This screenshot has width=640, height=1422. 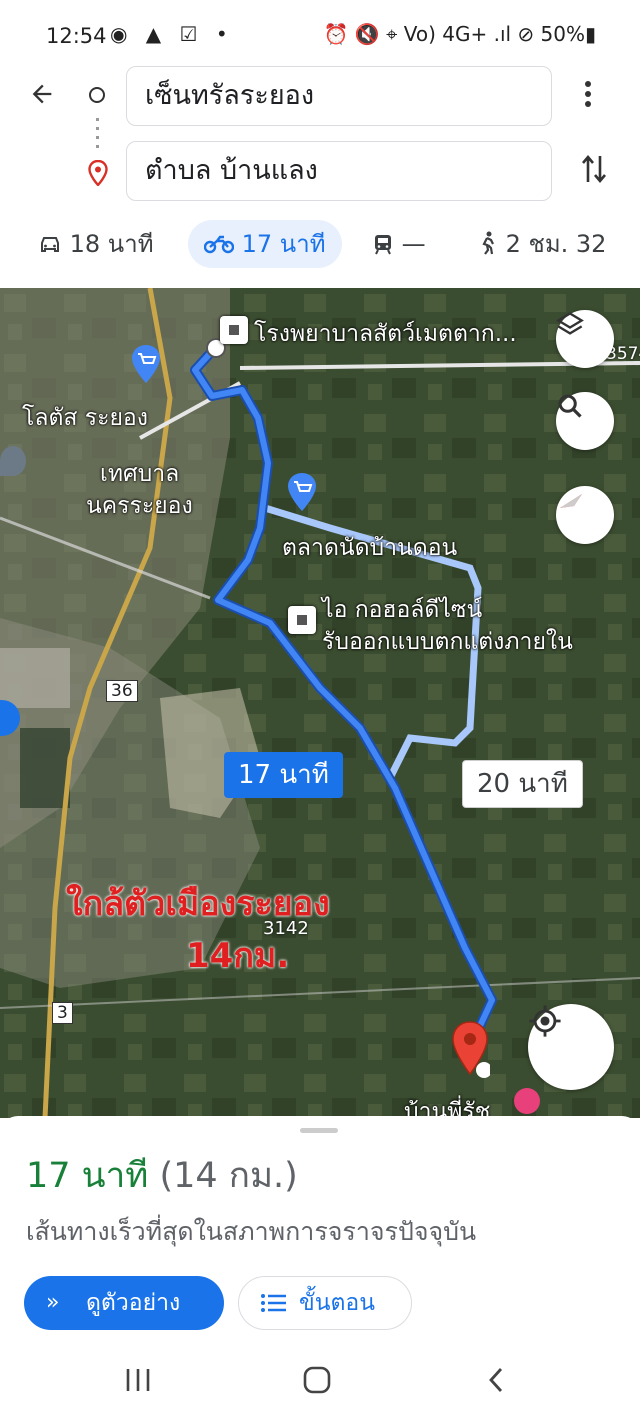 What do you see at coordinates (320, 34) in the screenshot?
I see `status-bar: 12:54 ◉ ▲ ☑ • ⏰ 🔇 ⌖ Vo) 4G+ .ıl ⊘ 50%▮` at bounding box center [320, 34].